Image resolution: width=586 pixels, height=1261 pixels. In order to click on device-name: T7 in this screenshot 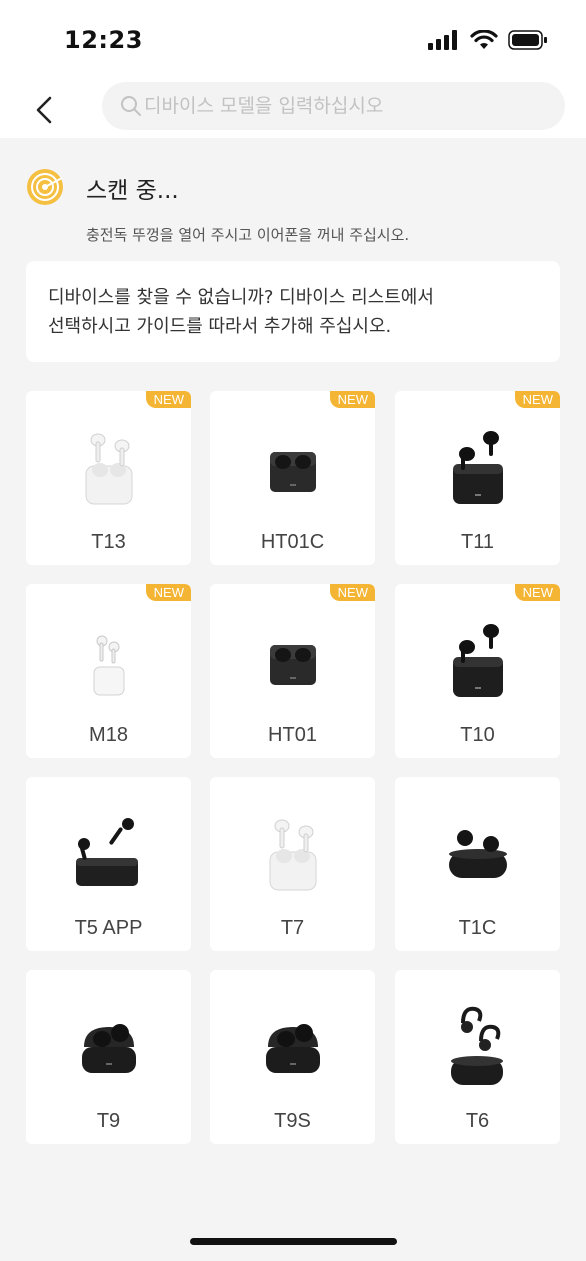, I will do `click(292, 928)`.